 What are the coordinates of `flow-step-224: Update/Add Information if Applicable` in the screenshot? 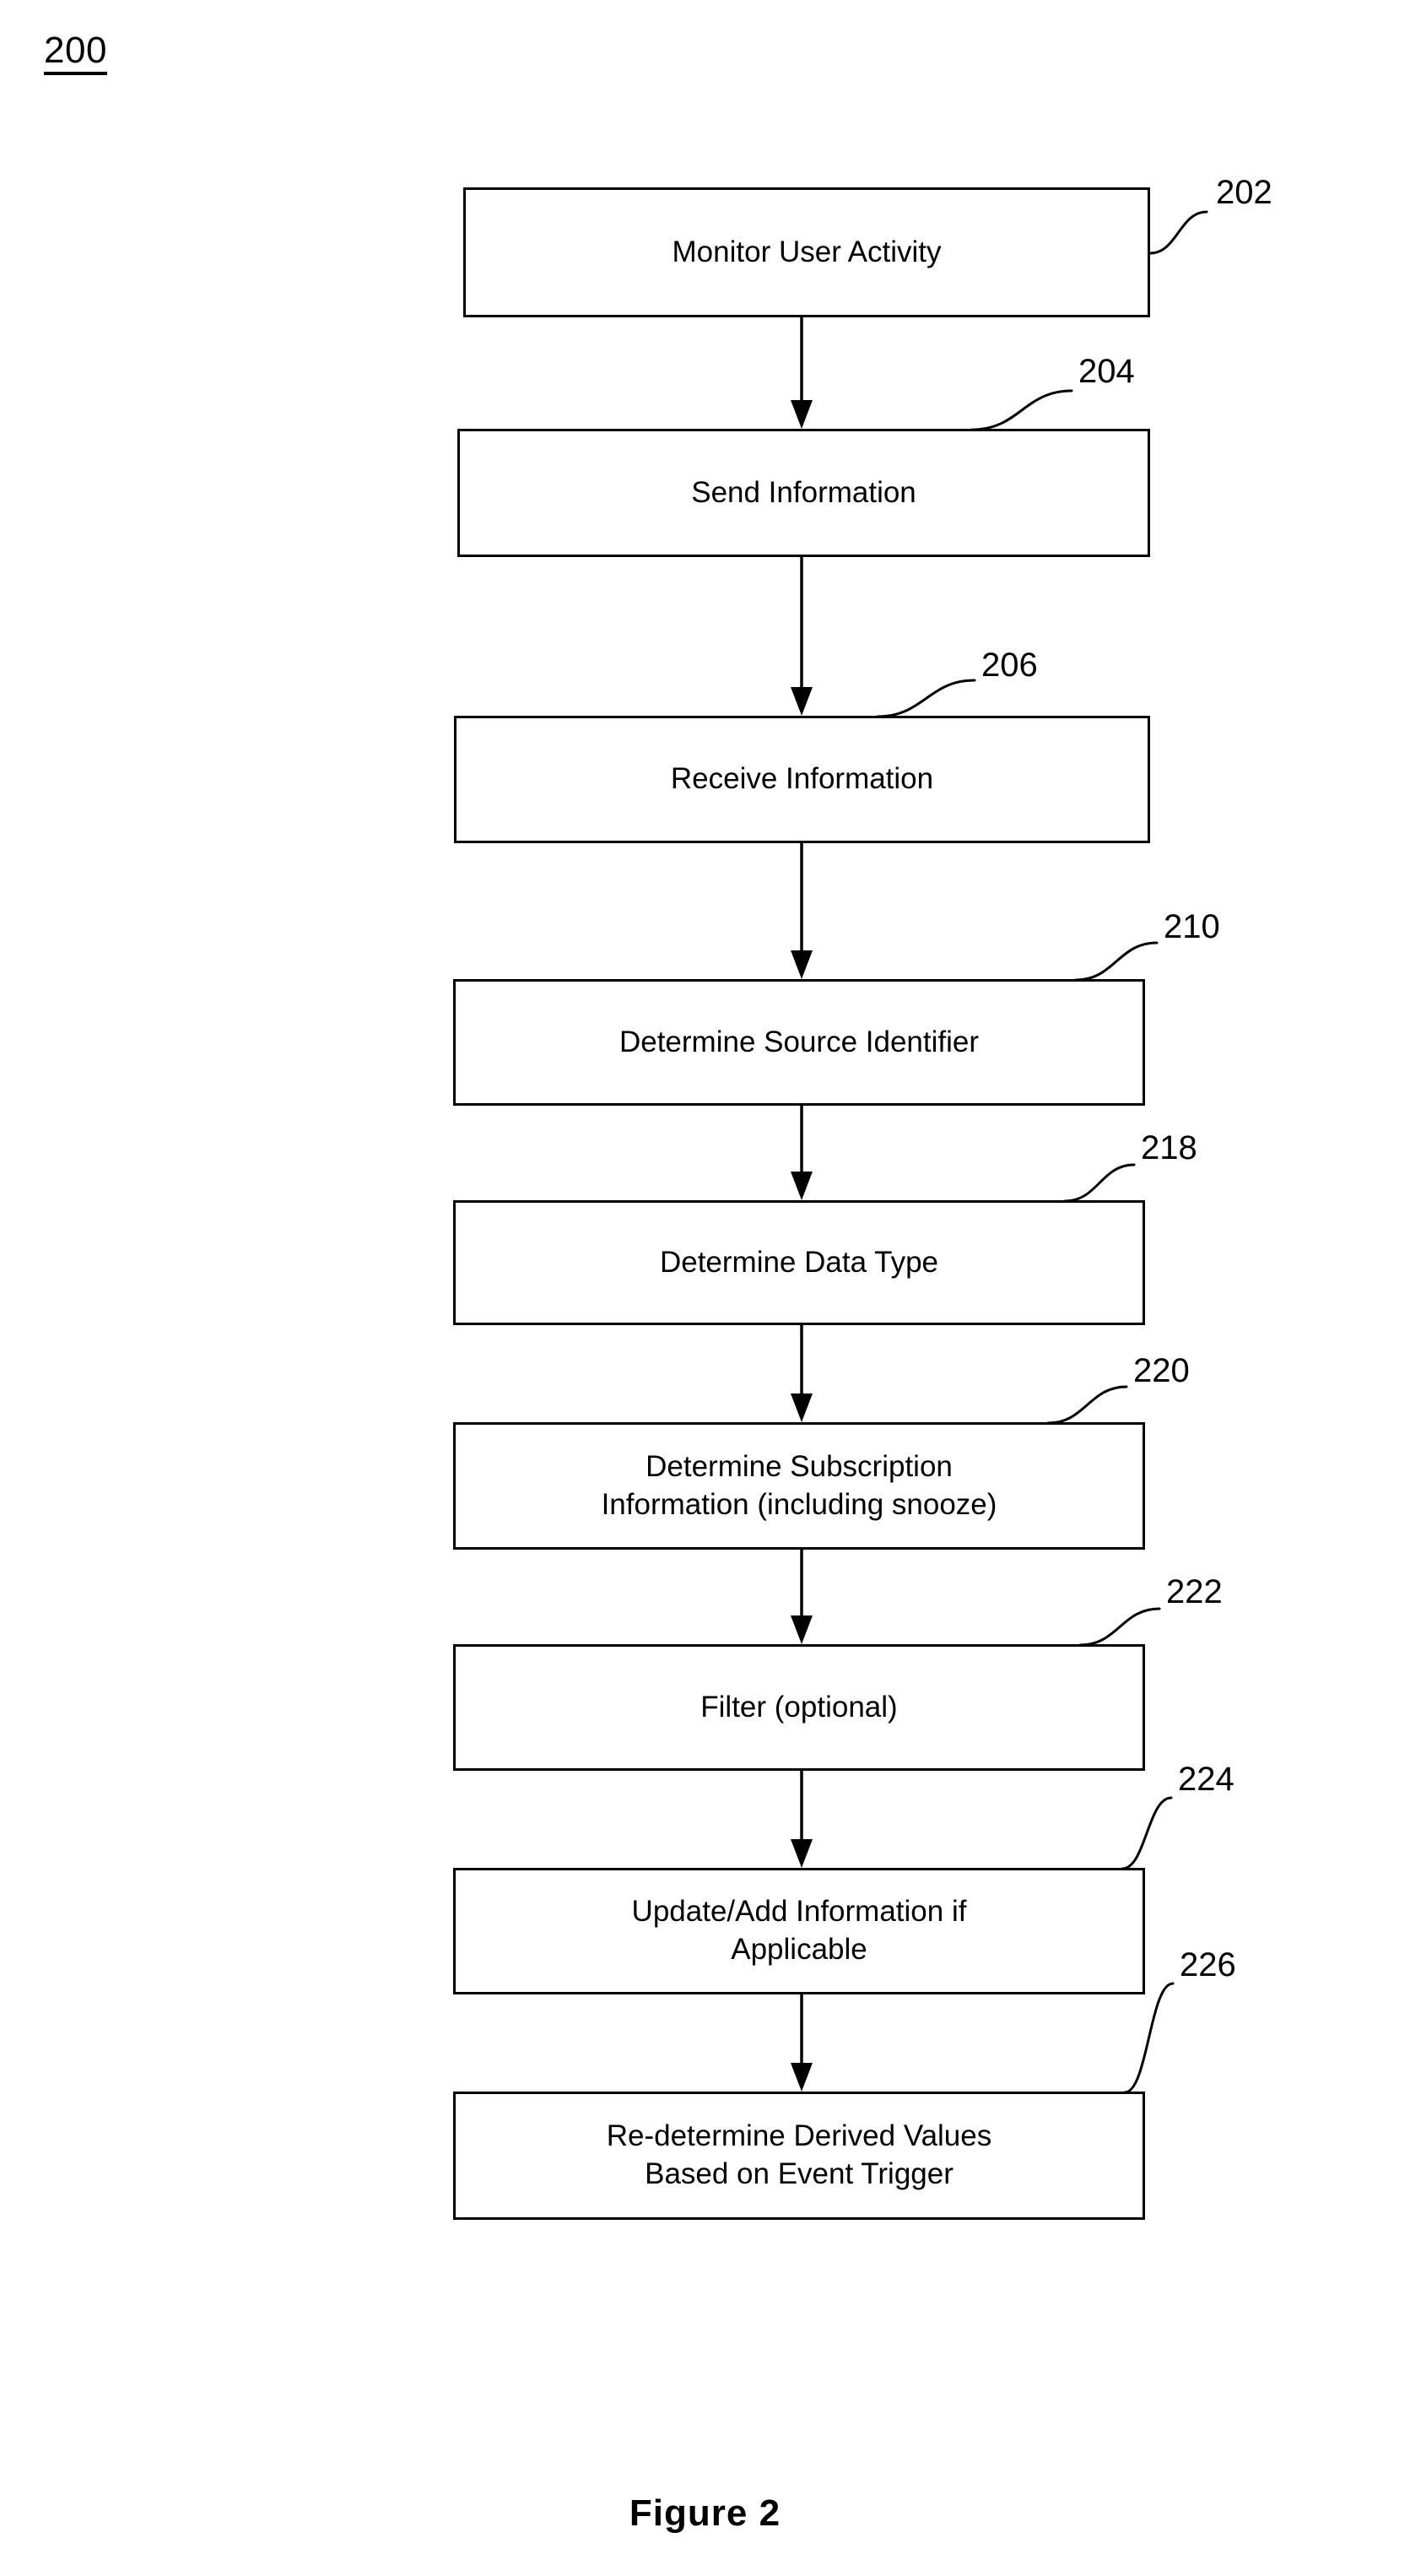 It's located at (799, 1931).